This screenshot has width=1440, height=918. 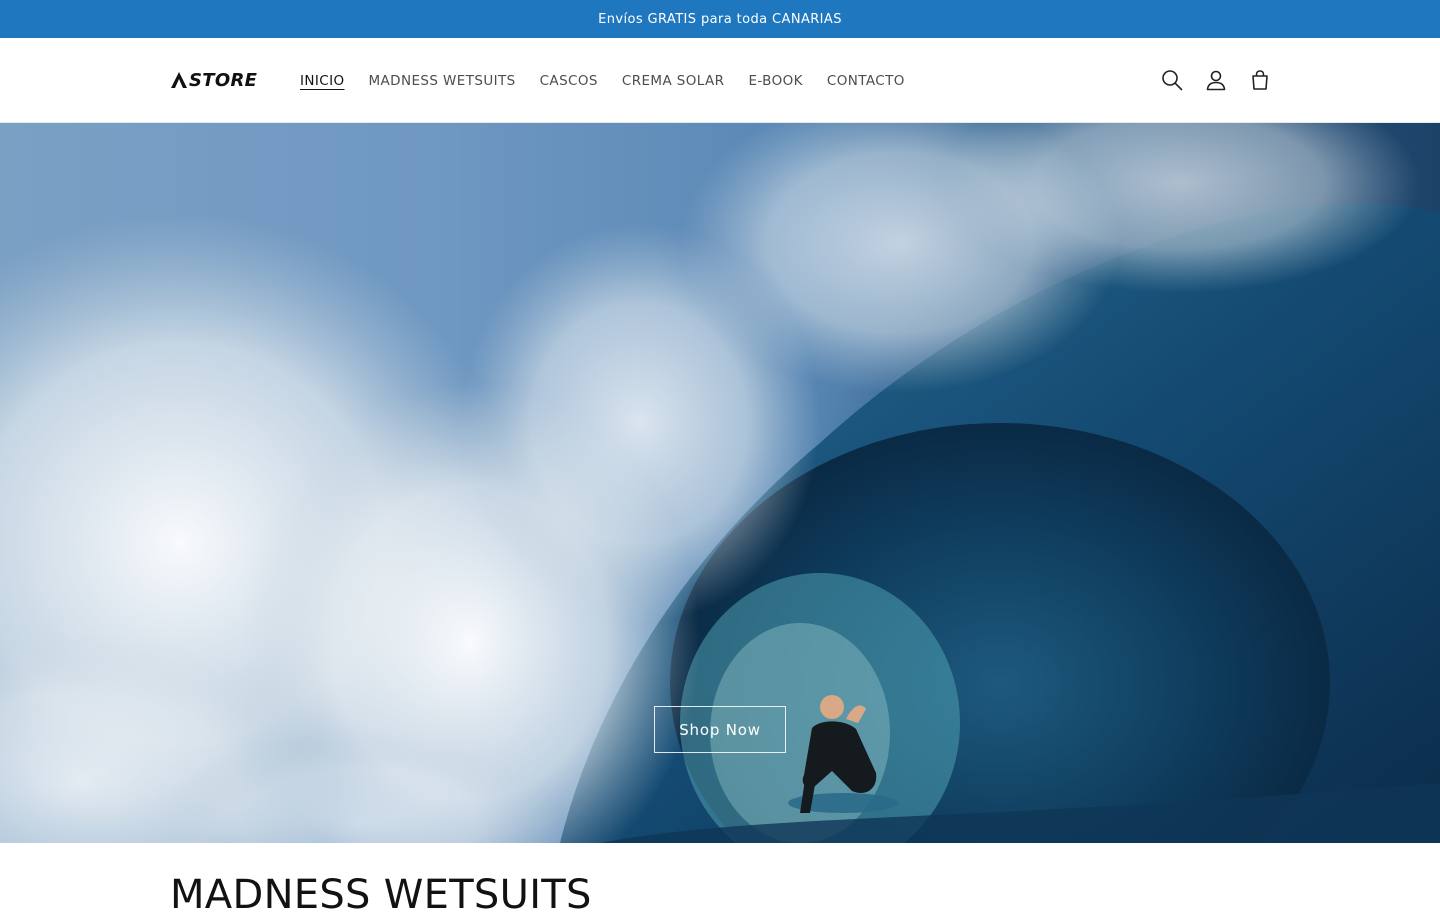 I want to click on logo-mark-icon, so click(x=179, y=80).